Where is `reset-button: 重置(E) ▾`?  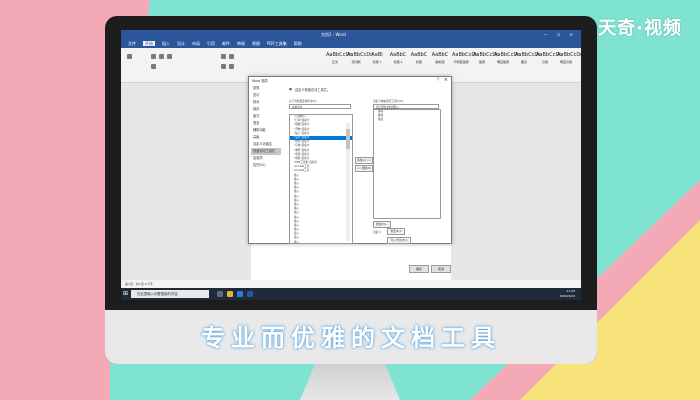 reset-button: 重置(E) ▾ is located at coordinates (396, 231).